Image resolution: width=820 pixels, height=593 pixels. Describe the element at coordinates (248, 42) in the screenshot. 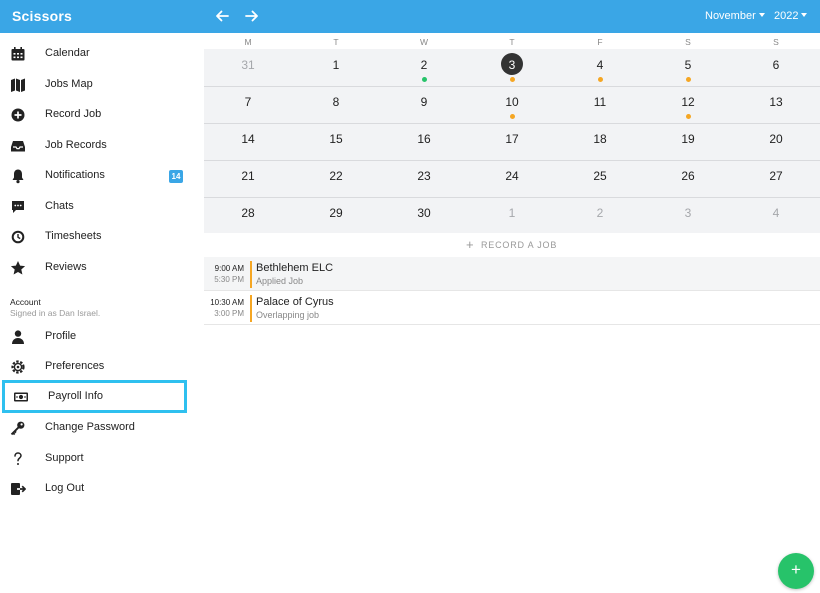

I see `weekday-label: M` at that location.